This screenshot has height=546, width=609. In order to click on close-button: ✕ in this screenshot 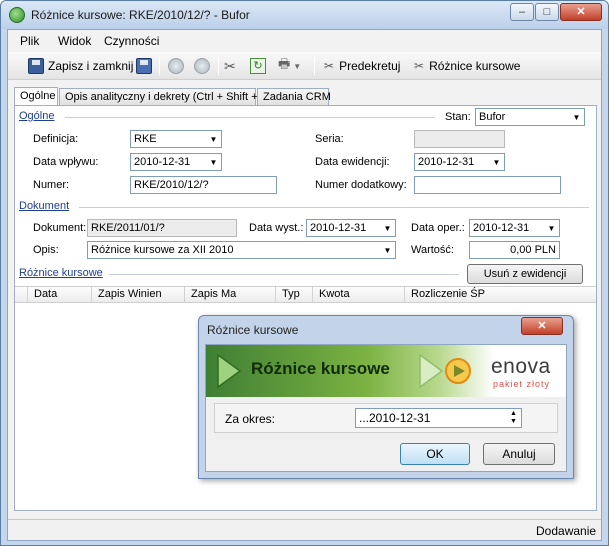, I will do `click(581, 12)`.